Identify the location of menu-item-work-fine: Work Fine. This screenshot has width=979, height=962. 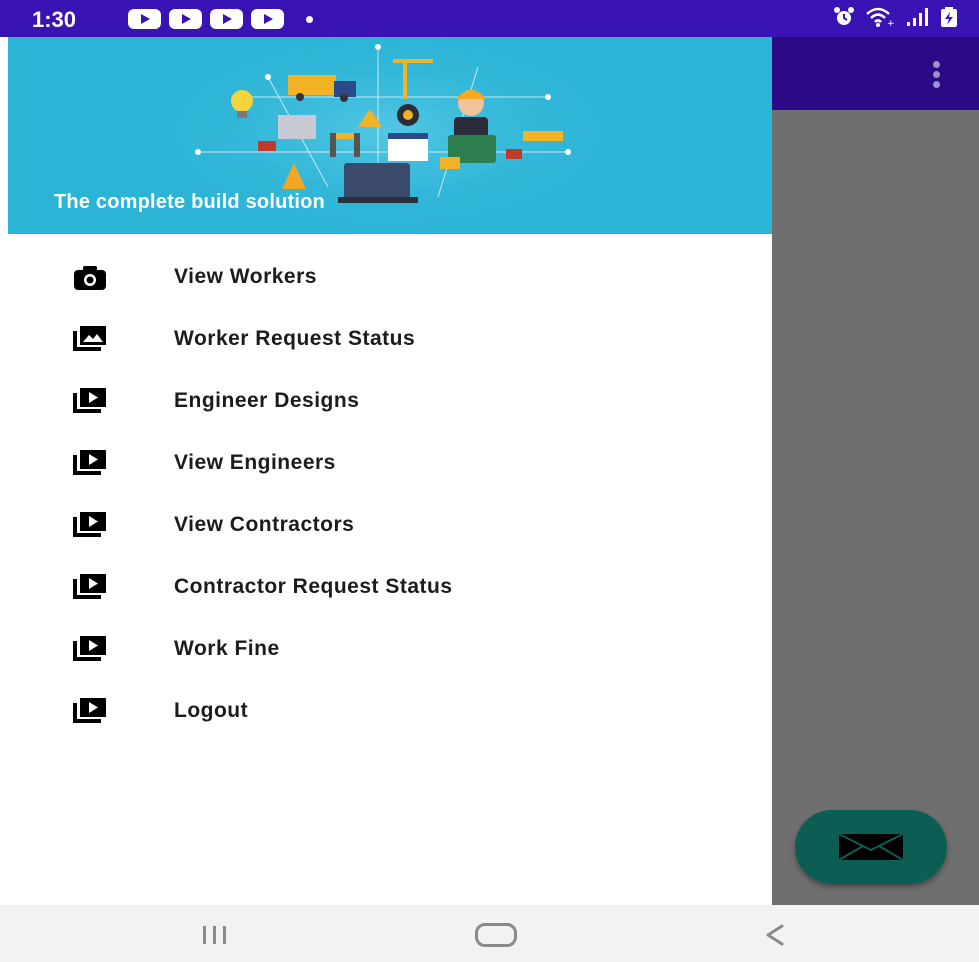
(390, 648).